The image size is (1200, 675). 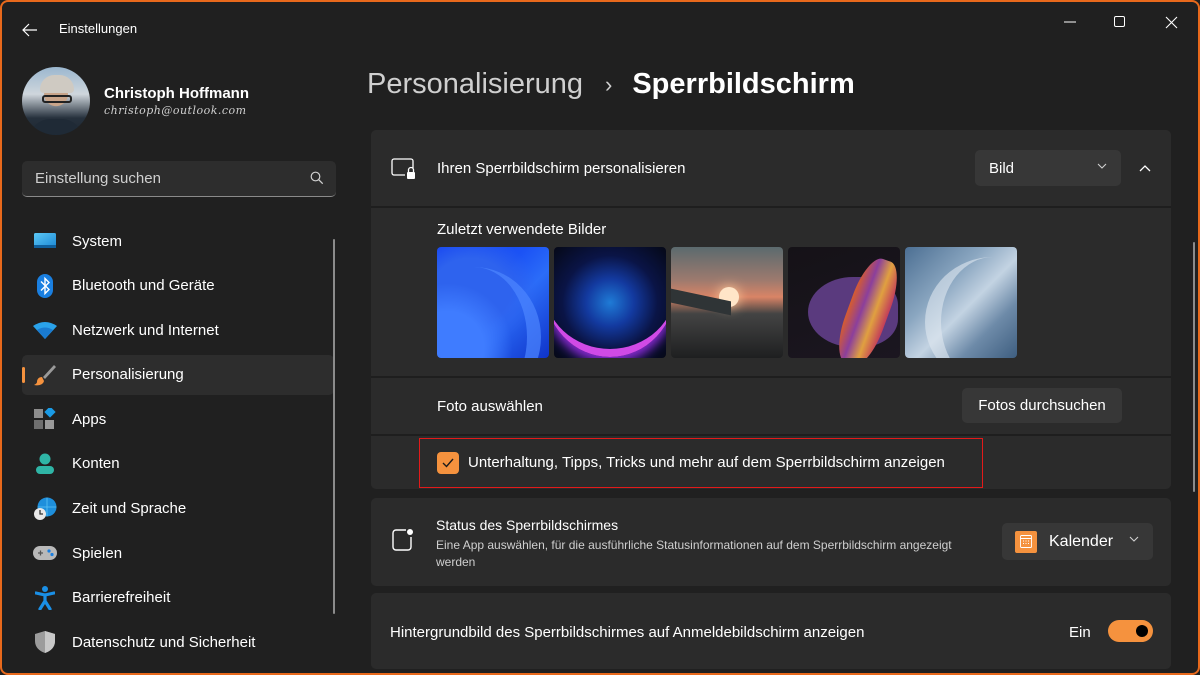 What do you see at coordinates (23, 374) in the screenshot?
I see `active-indicator` at bounding box center [23, 374].